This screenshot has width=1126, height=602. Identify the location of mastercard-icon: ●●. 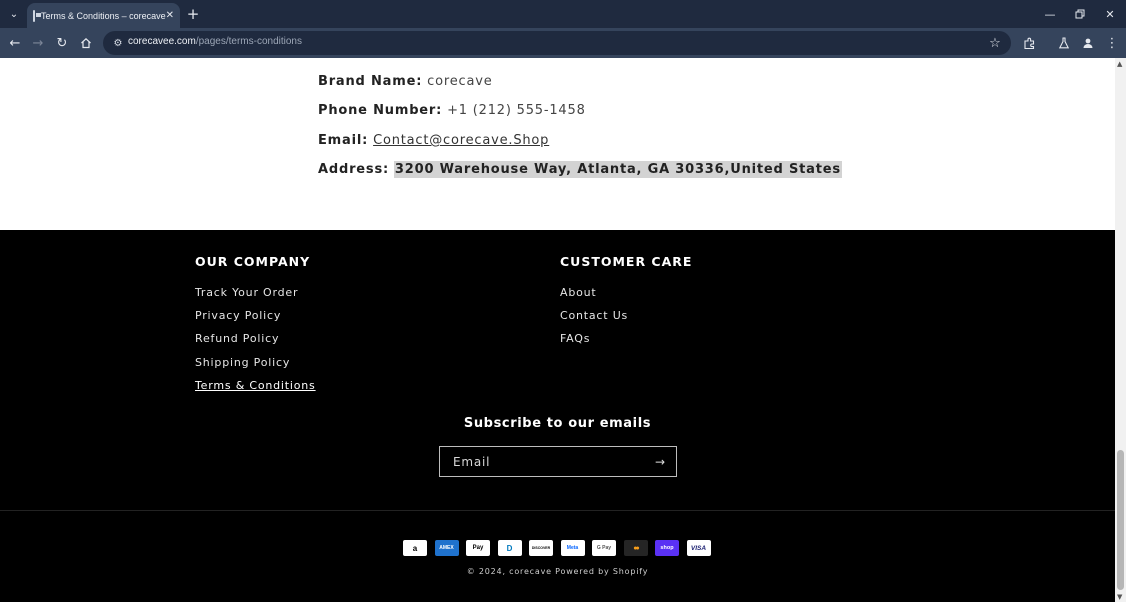
(635, 548).